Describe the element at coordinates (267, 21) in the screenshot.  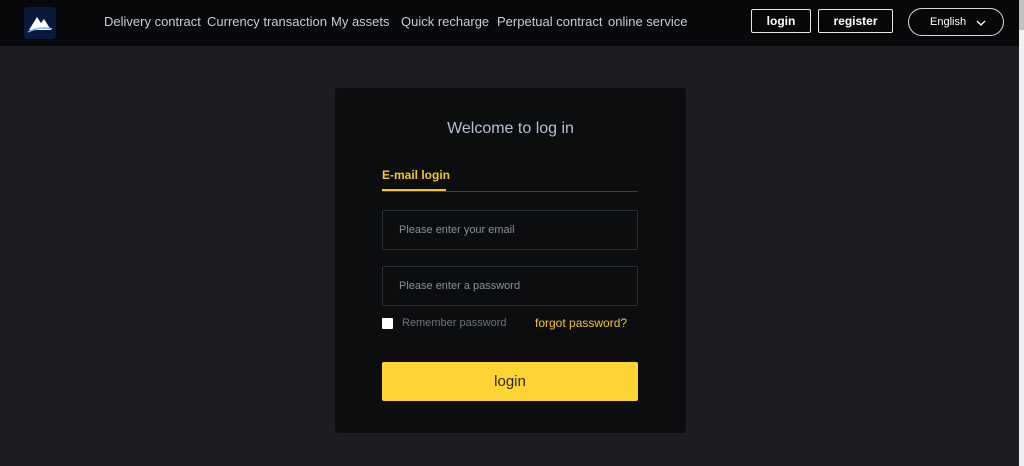
I see `nav-currency-transaction: Currency transaction` at that location.